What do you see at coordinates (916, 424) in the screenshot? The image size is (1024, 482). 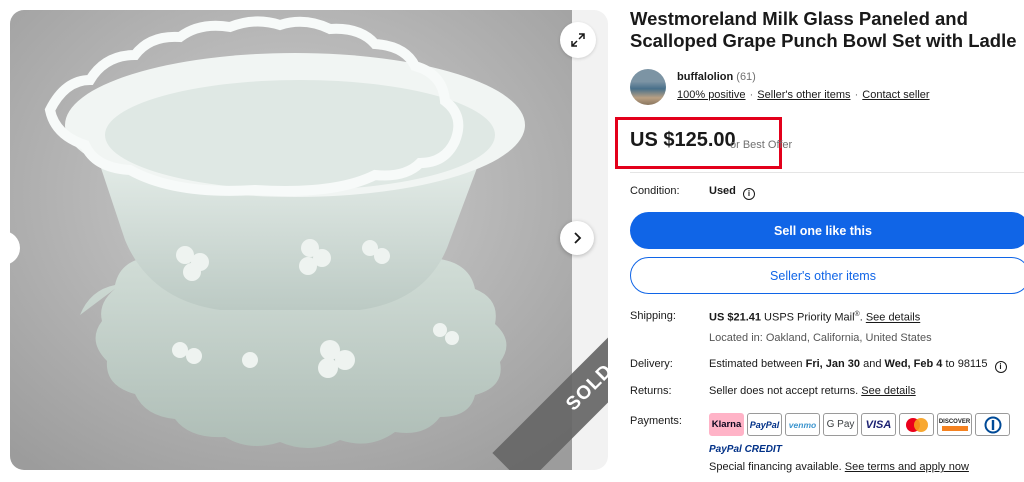 I see `mastercard-icon` at bounding box center [916, 424].